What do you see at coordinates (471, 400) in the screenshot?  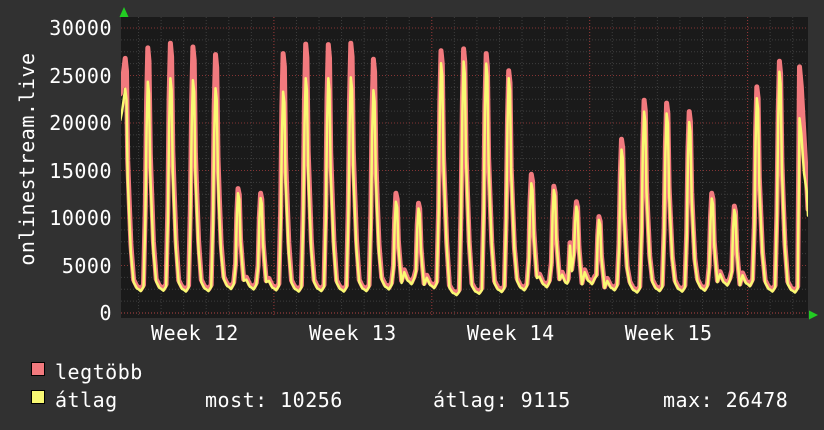 I see `stat-atlag-label: átlag:` at bounding box center [471, 400].